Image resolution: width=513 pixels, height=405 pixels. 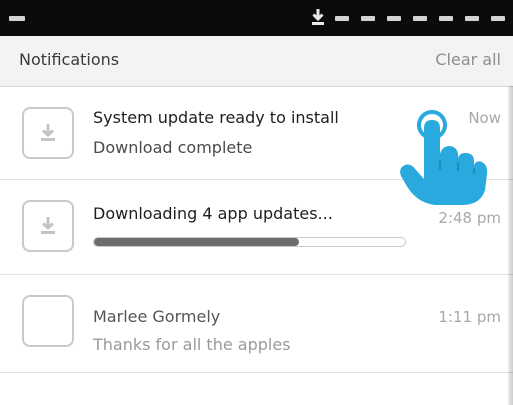 I want to click on notification-item-partial, so click(x=256, y=393).